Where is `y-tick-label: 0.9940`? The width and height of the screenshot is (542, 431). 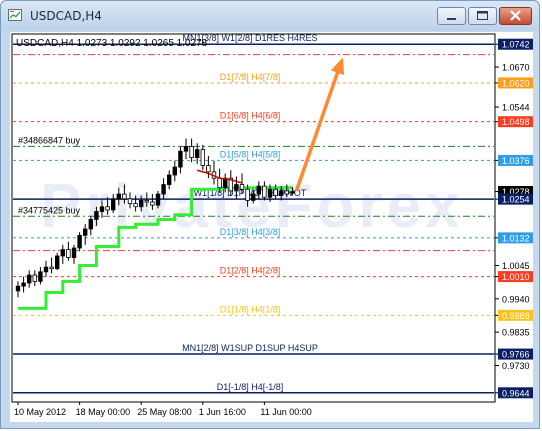 y-tick-label: 0.9940 is located at coordinates (516, 299).